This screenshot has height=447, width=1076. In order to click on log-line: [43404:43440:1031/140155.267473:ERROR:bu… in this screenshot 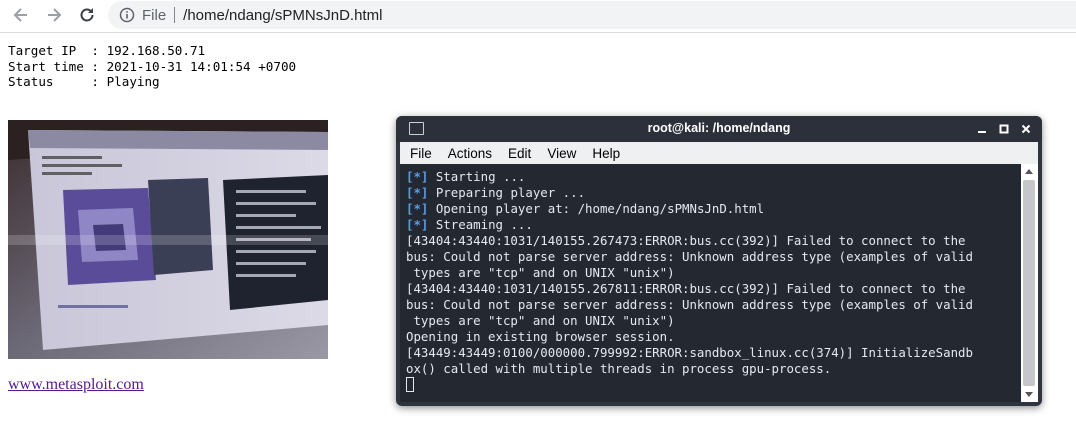, I will do `click(686, 240)`.